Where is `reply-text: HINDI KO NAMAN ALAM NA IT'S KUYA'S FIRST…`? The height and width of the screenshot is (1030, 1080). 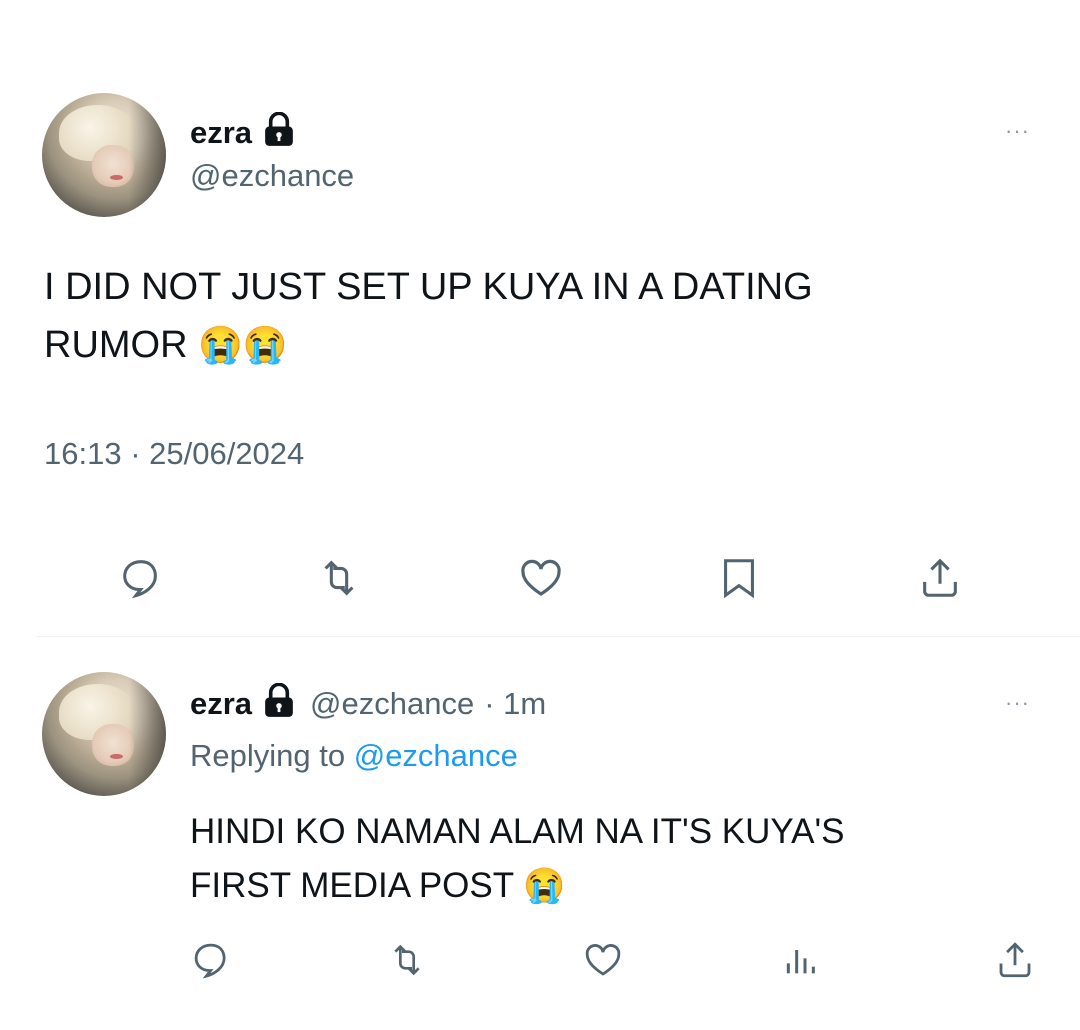
reply-text: HINDI KO NAMAN ALAM NA IT'S KUYA'S FIRST… is located at coordinates (620, 859).